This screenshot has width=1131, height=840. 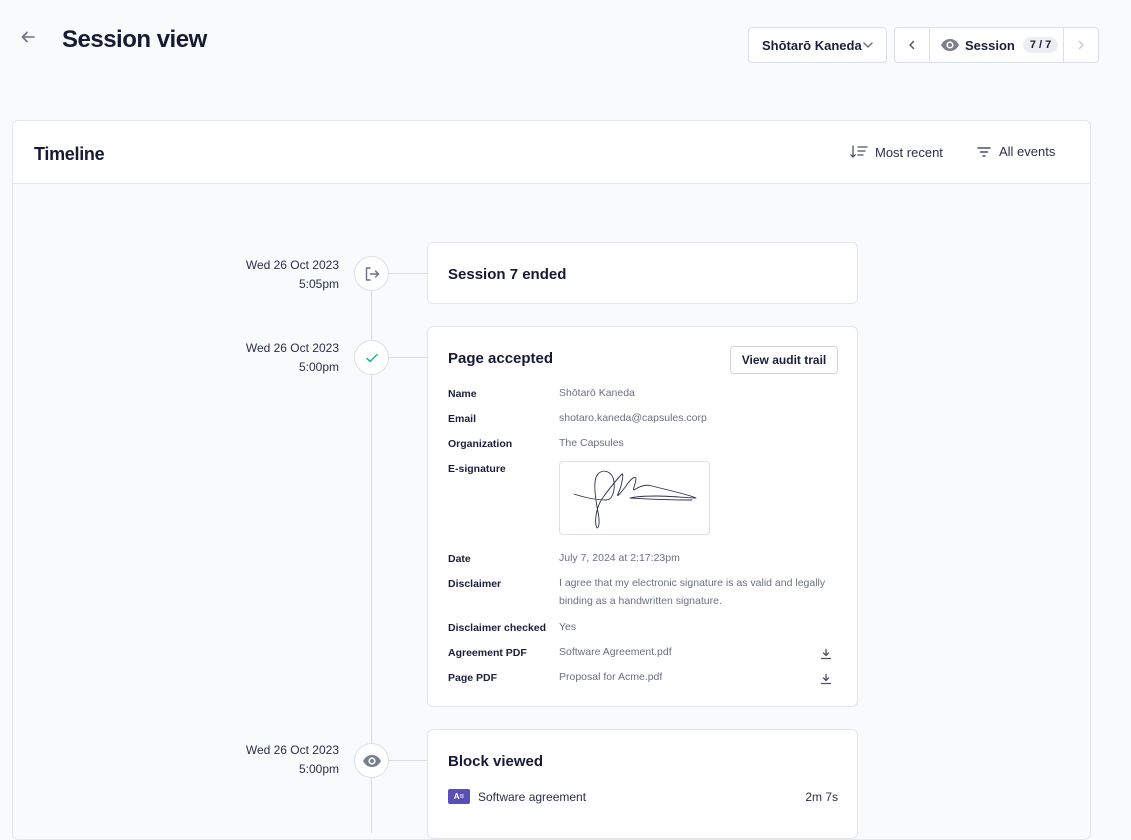 I want to click on next-session-button, so click(x=1080, y=45).